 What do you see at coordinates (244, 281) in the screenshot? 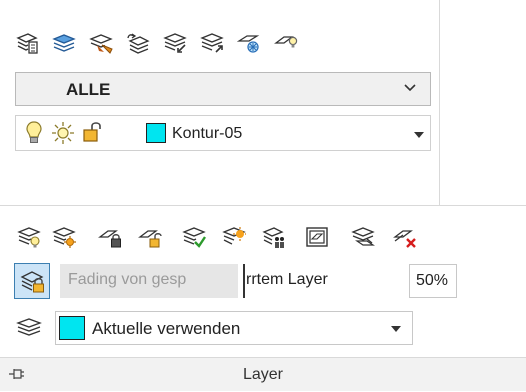
I see `fading-slider-thumb` at bounding box center [244, 281].